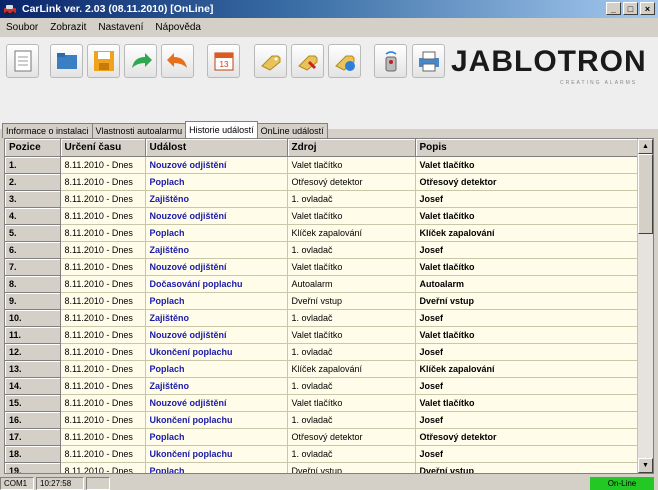 Image resolution: width=658 pixels, height=490 pixels. Describe the element at coordinates (33, 318) in the screenshot. I see `cell-position: 10.` at that location.